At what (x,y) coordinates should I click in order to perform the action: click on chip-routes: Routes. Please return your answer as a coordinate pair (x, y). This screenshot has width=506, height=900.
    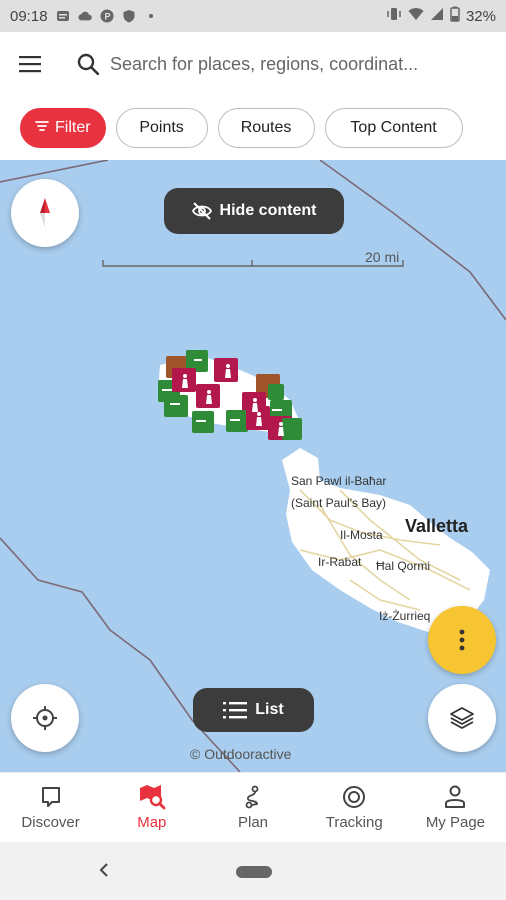
    Looking at the image, I should click on (266, 128).